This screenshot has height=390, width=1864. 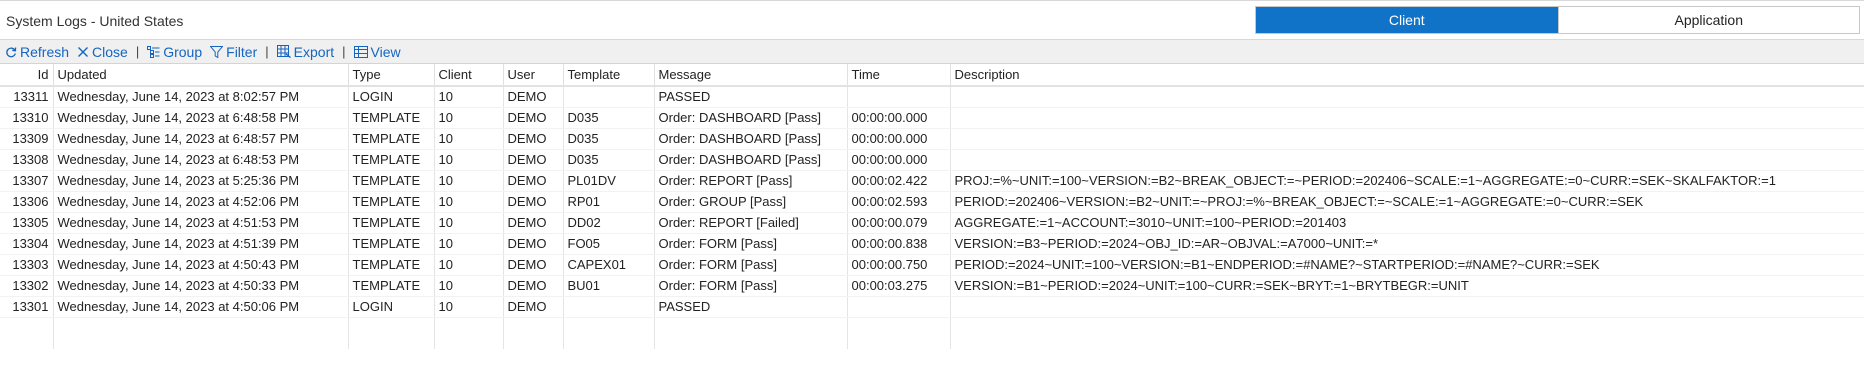 What do you see at coordinates (27, 75) in the screenshot?
I see `column-header: Id` at bounding box center [27, 75].